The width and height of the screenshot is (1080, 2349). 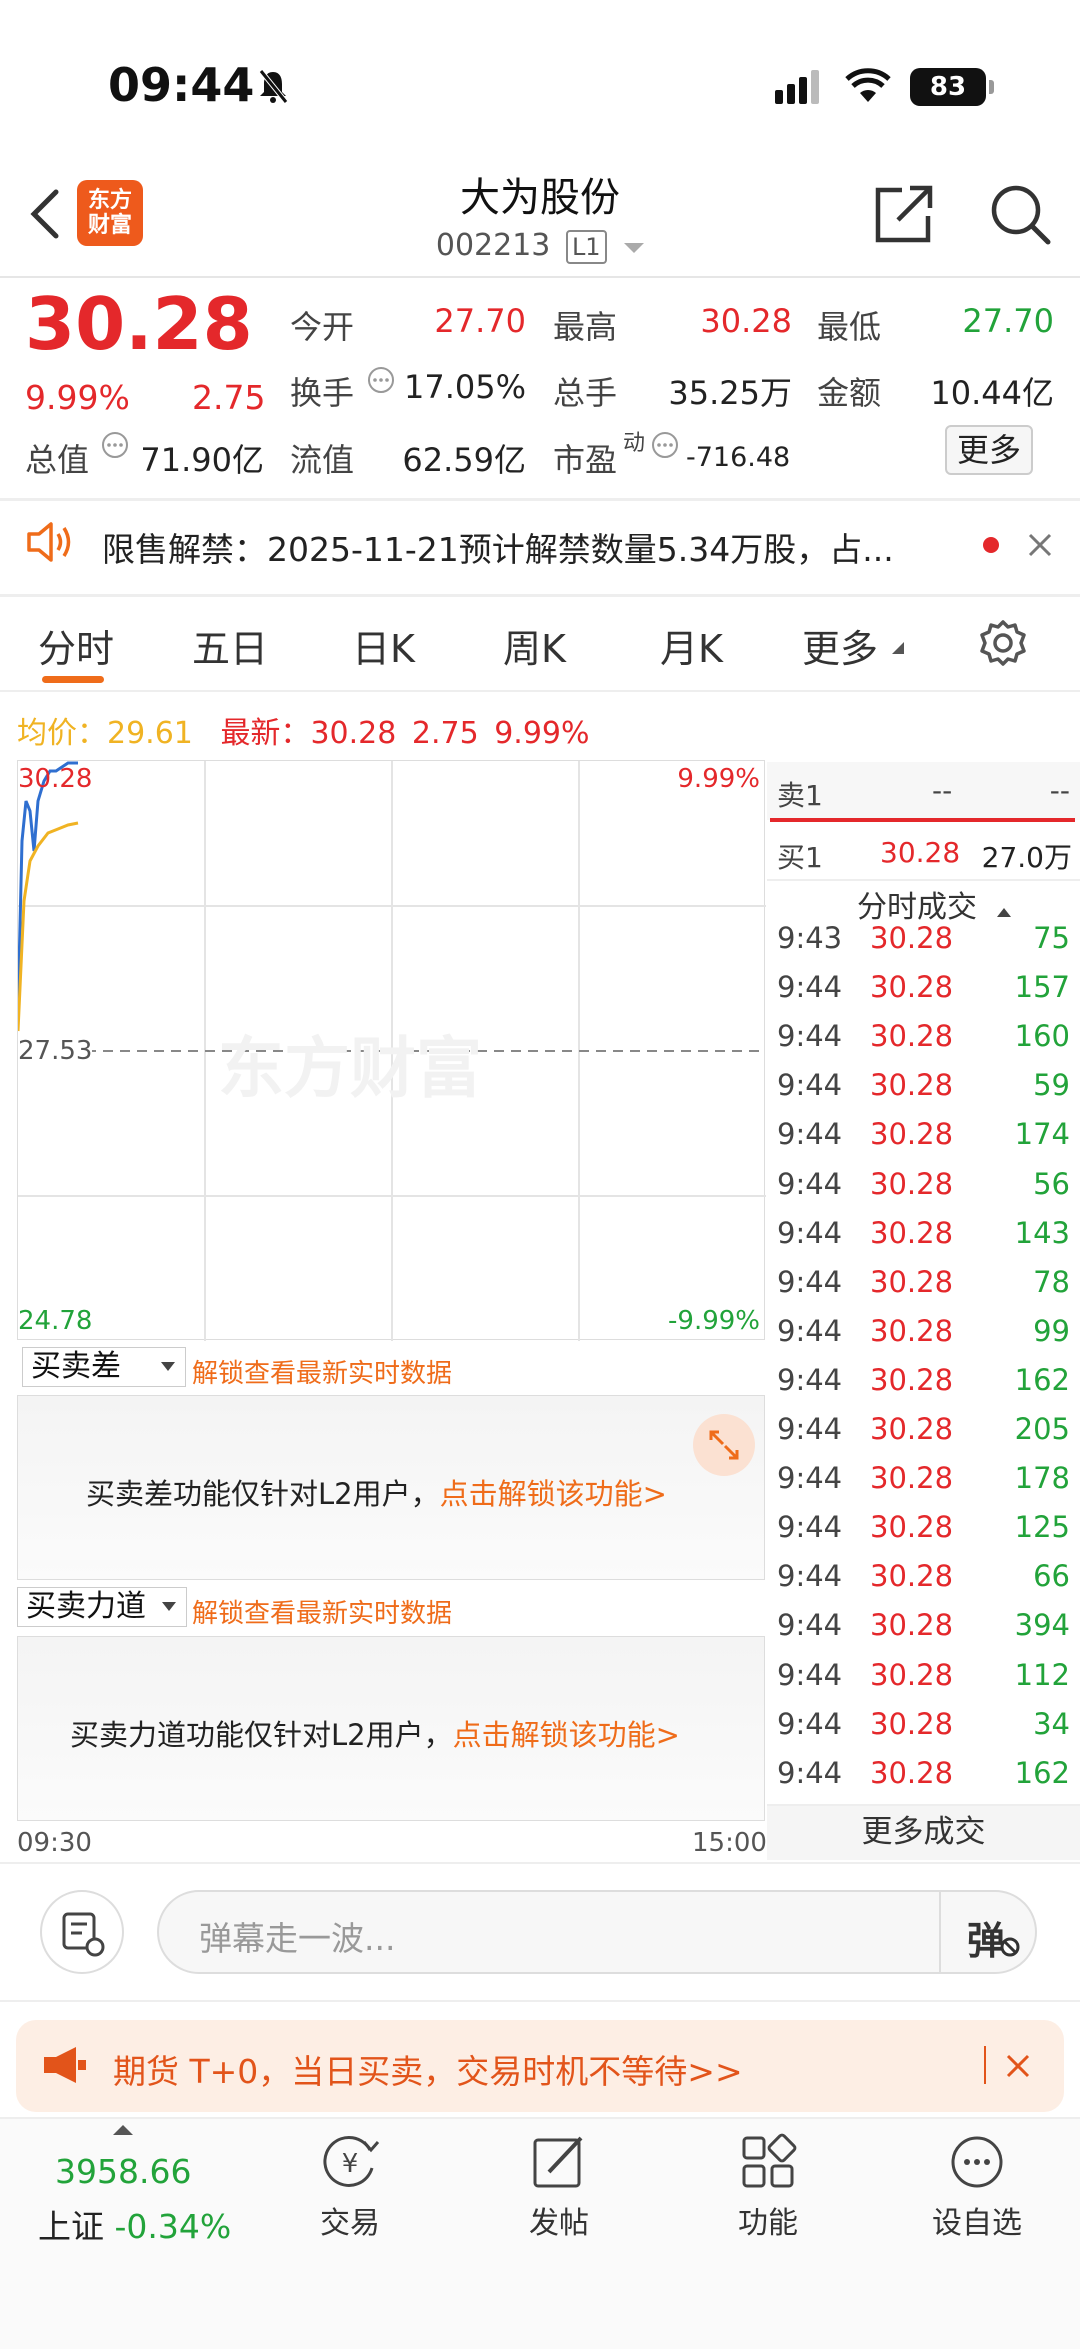 I want to click on chart-summary-line: 均价：29.61 最新：30.28 2.75 9.99%, so click(x=303, y=730).